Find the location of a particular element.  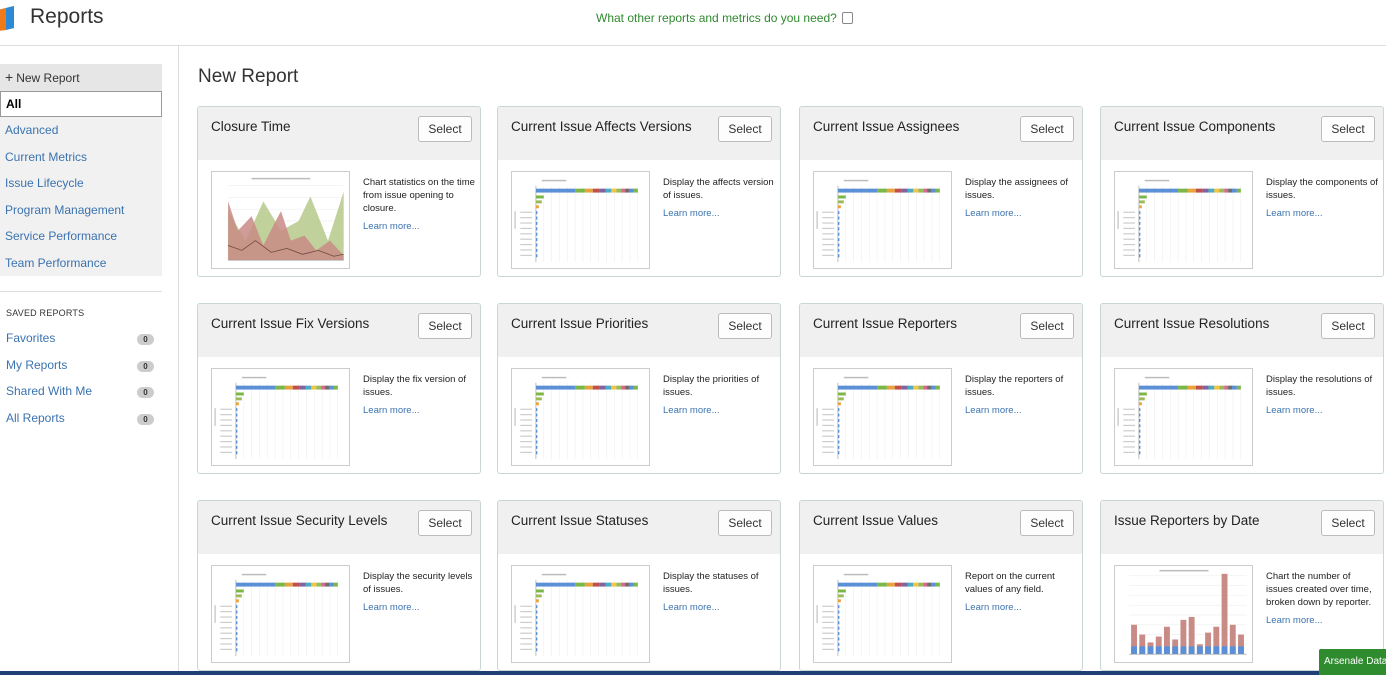

new-report-label: New Report is located at coordinates (48, 78).